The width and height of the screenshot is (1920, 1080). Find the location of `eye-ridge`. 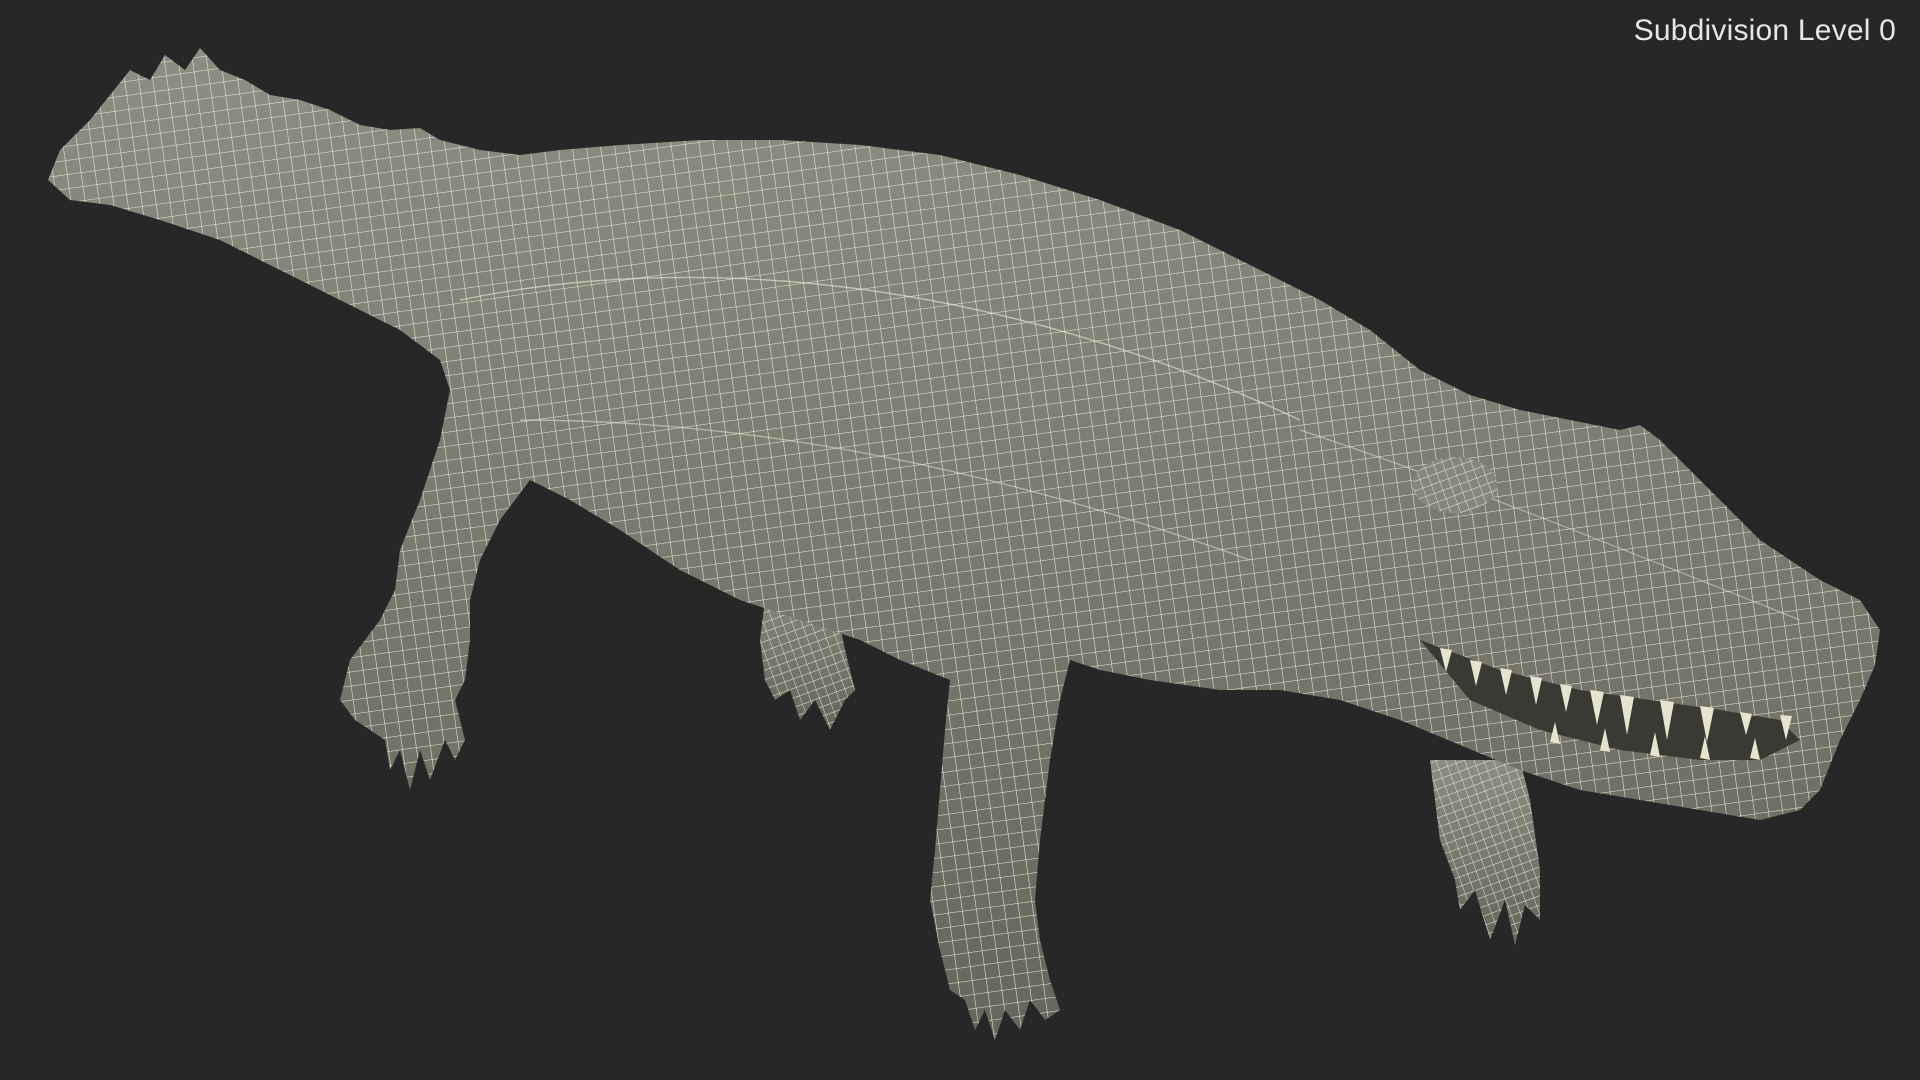

eye-ridge is located at coordinates (1455, 485).